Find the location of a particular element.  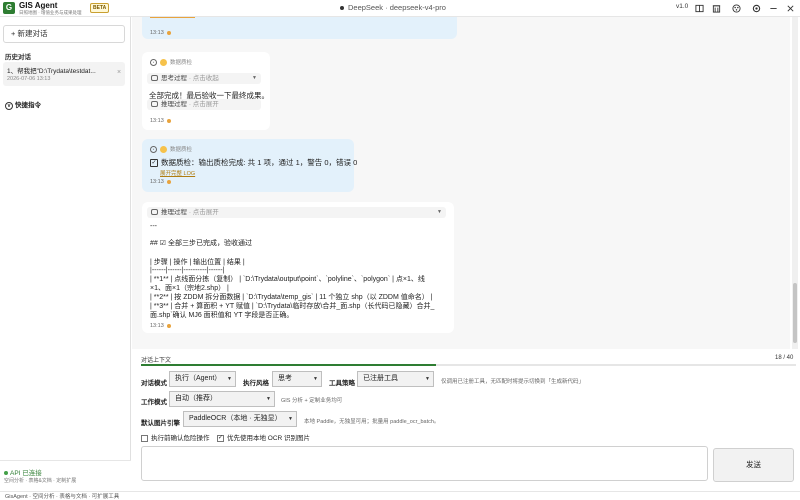

message-line: --- is located at coordinates (153, 226).